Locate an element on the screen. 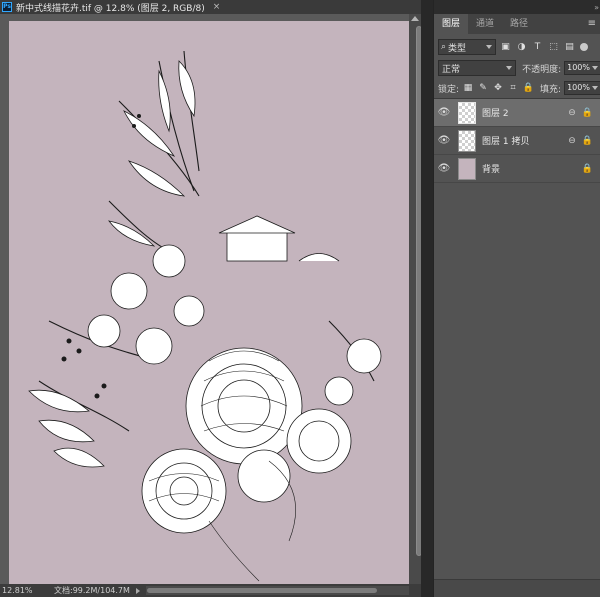 This screenshot has width=600, height=597. blend-mode-value: 正常 is located at coordinates (451, 69).